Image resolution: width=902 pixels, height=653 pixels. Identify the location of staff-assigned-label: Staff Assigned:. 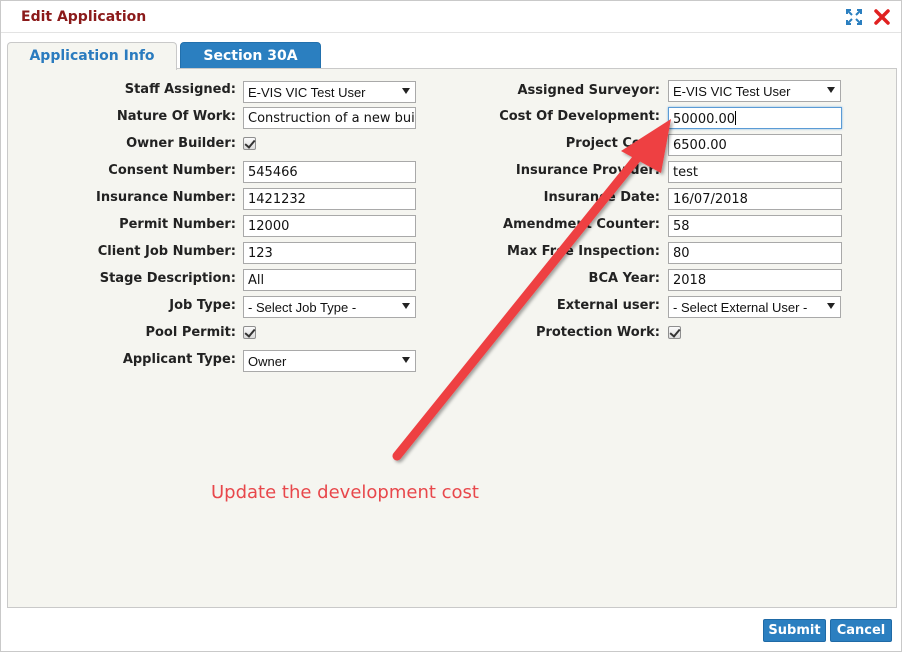
(180, 89).